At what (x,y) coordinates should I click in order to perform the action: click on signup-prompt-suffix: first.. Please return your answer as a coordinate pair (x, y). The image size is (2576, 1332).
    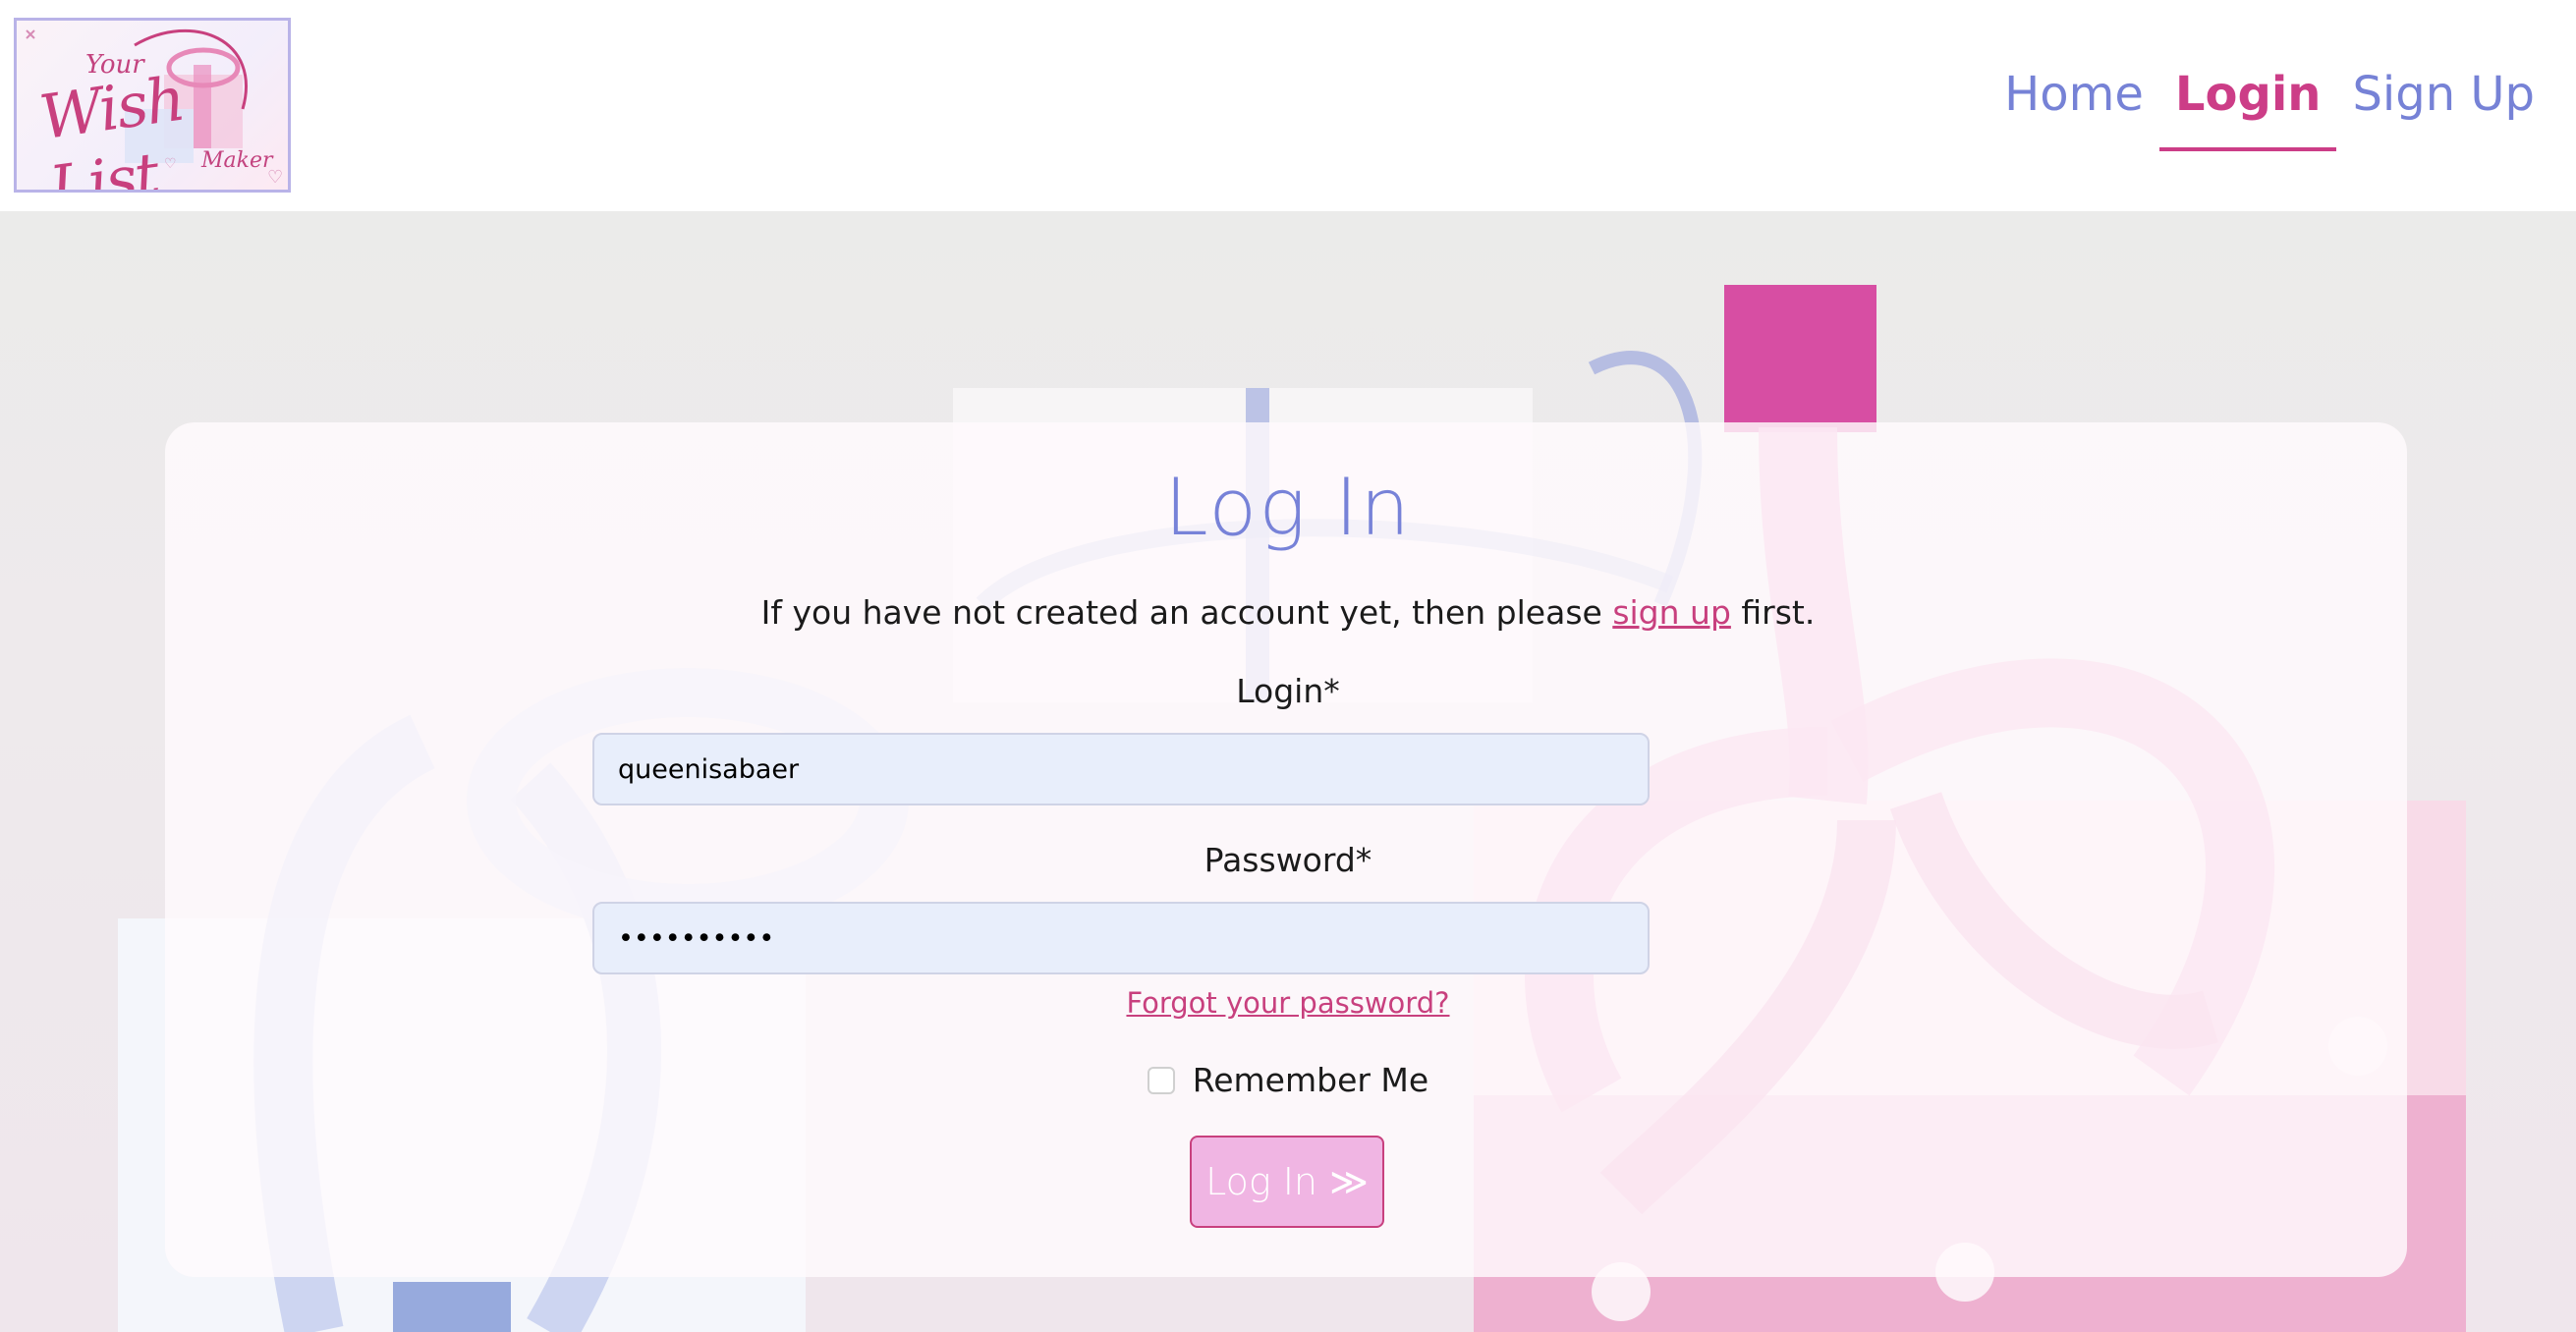
    Looking at the image, I should click on (1773, 612).